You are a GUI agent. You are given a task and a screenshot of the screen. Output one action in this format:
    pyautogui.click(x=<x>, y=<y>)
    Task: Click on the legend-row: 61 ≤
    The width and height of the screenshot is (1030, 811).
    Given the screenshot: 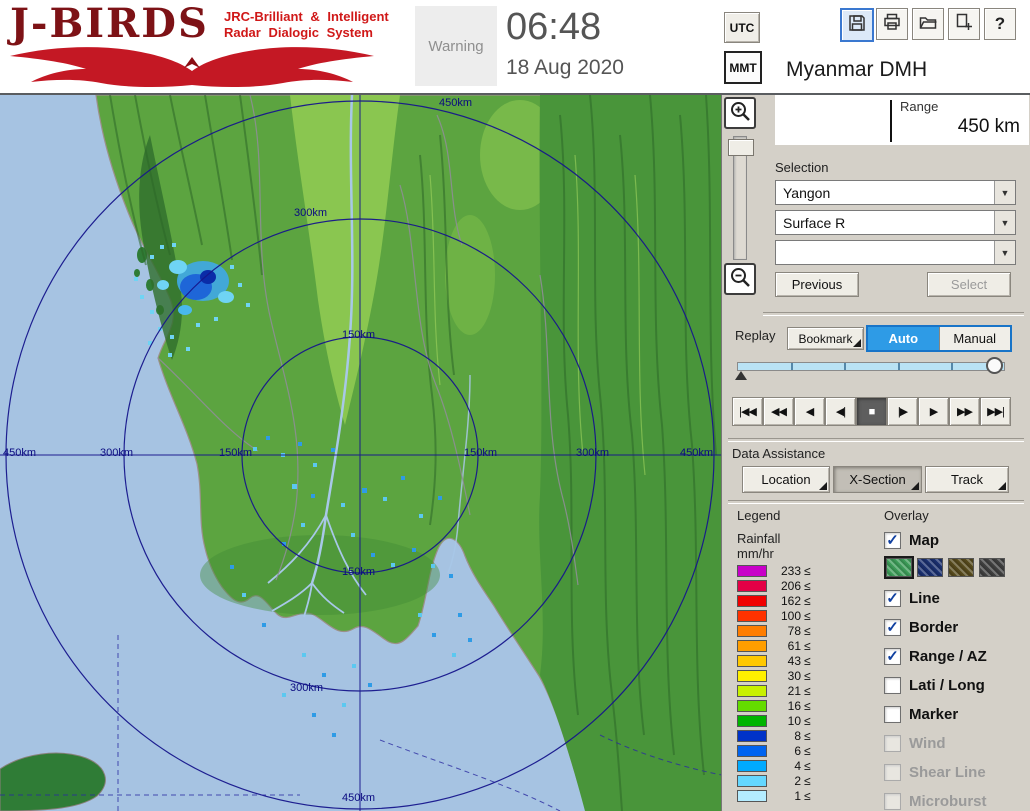 What is the action you would take?
    pyautogui.click(x=784, y=645)
    